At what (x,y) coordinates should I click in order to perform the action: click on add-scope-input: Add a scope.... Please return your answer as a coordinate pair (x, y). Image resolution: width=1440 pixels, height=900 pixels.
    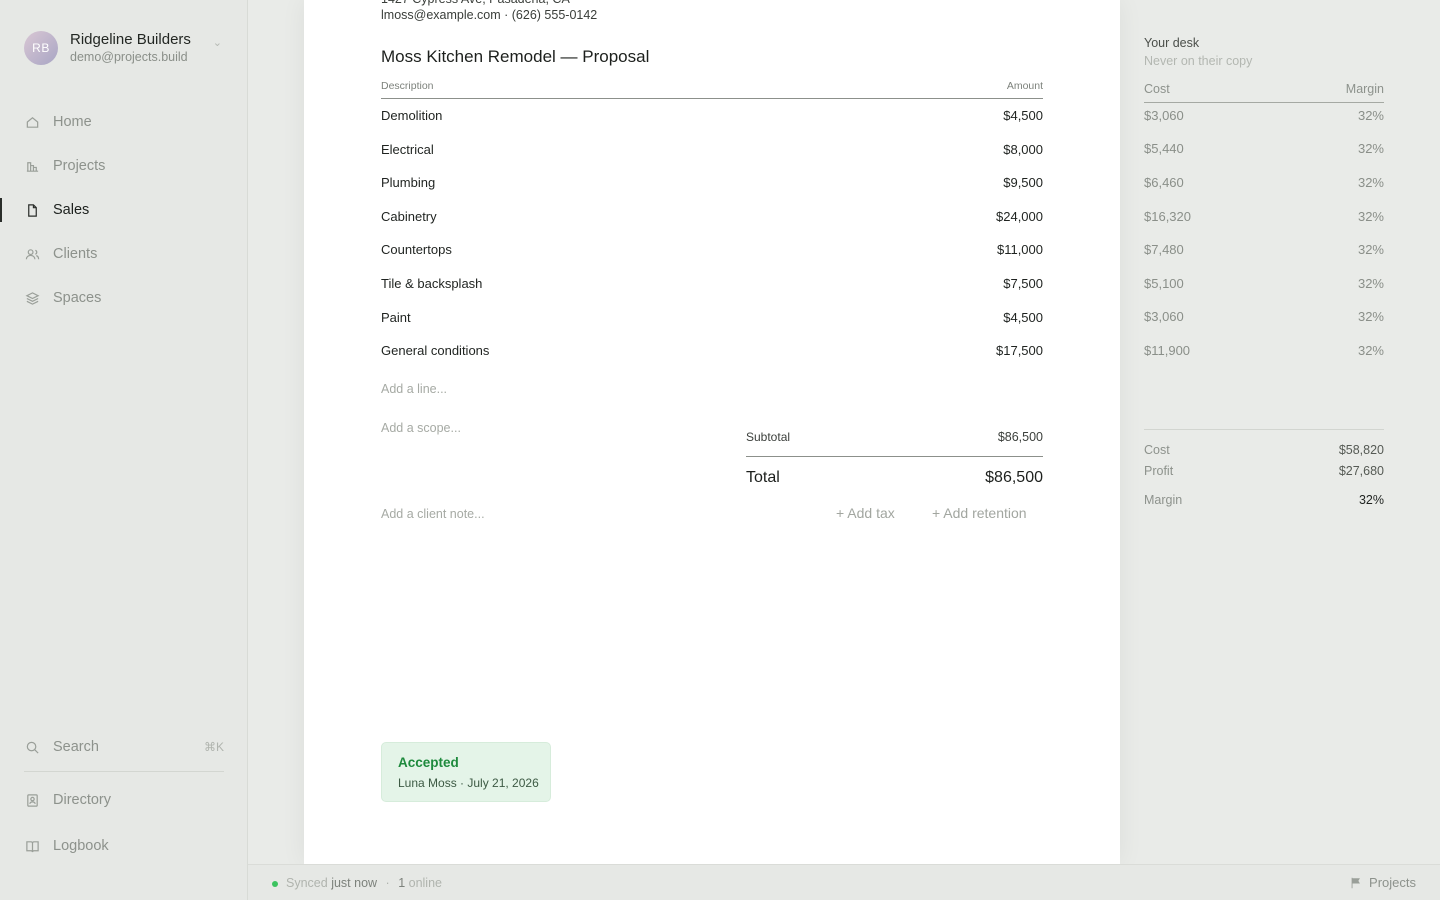
    Looking at the image, I should click on (421, 428).